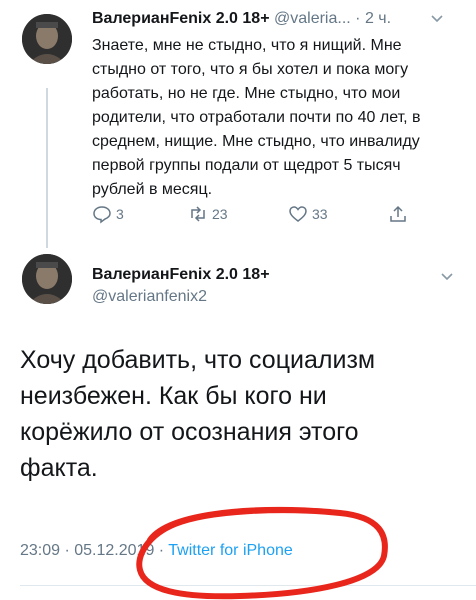 The width and height of the screenshot is (476, 600). Describe the element at coordinates (47, 168) in the screenshot. I see `thread-line` at that location.